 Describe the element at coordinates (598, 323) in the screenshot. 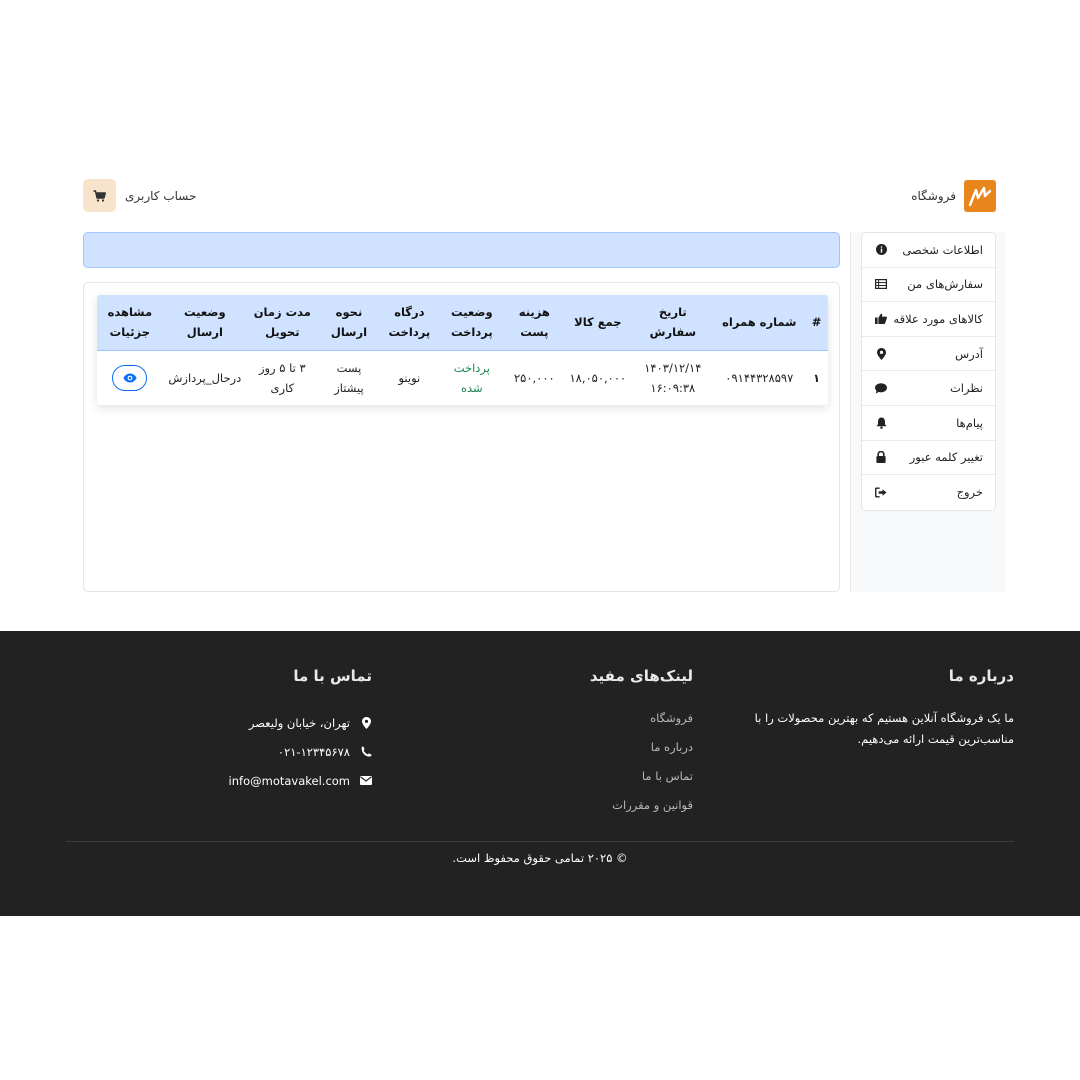

I see `column-header-goods-total: جمع کالا` at that location.